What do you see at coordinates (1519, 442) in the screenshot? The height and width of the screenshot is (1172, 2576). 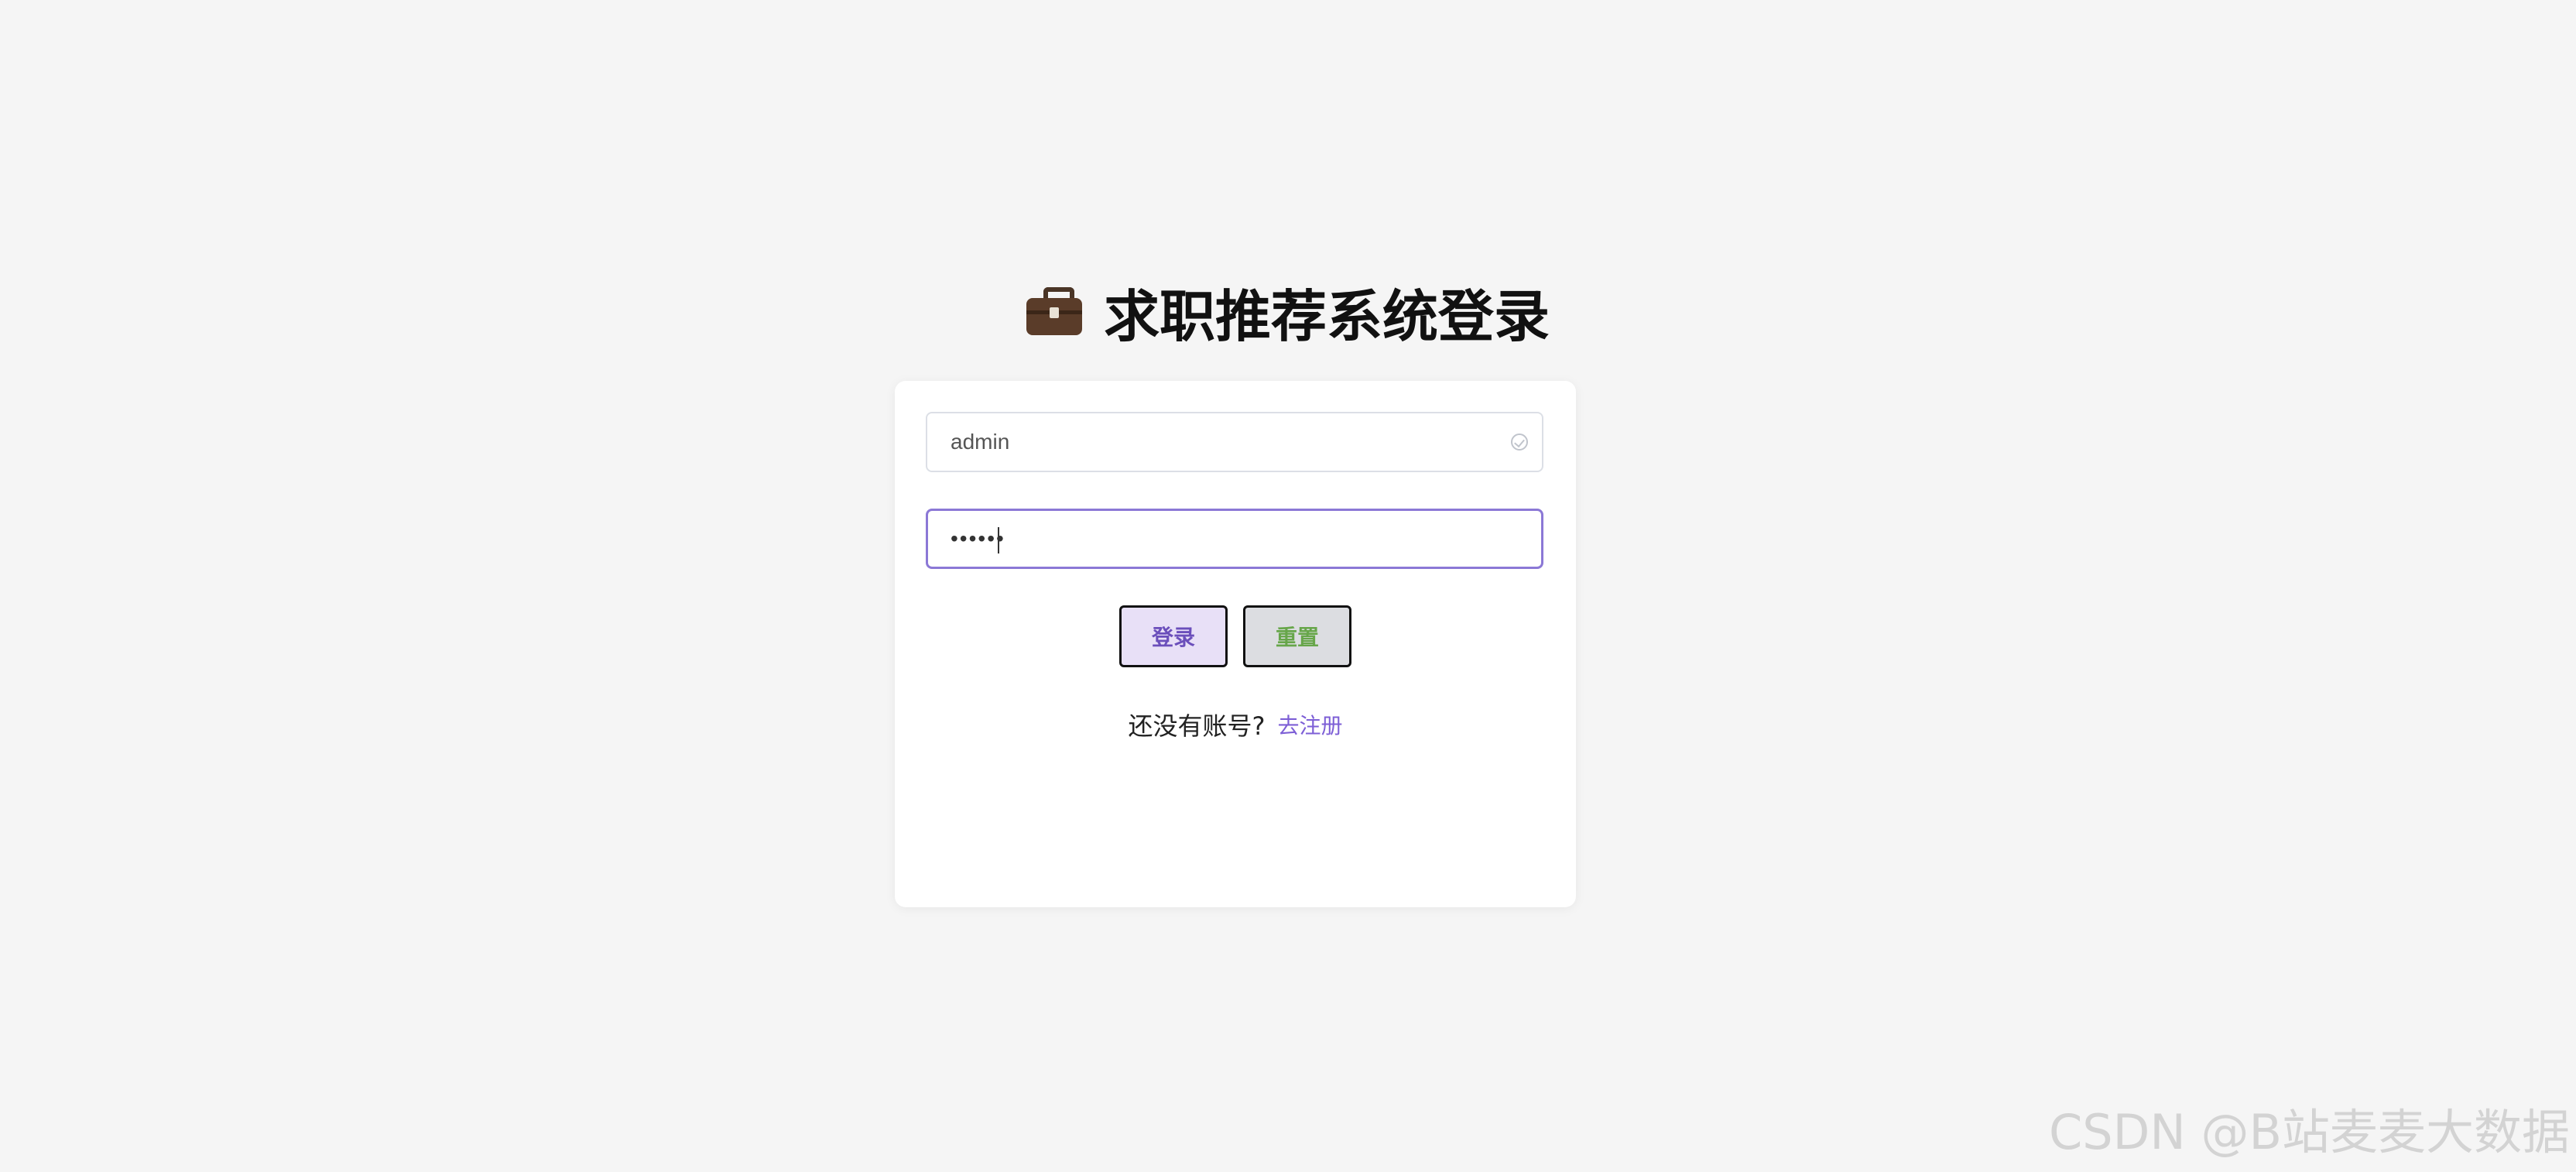 I see `check-circle-icon` at bounding box center [1519, 442].